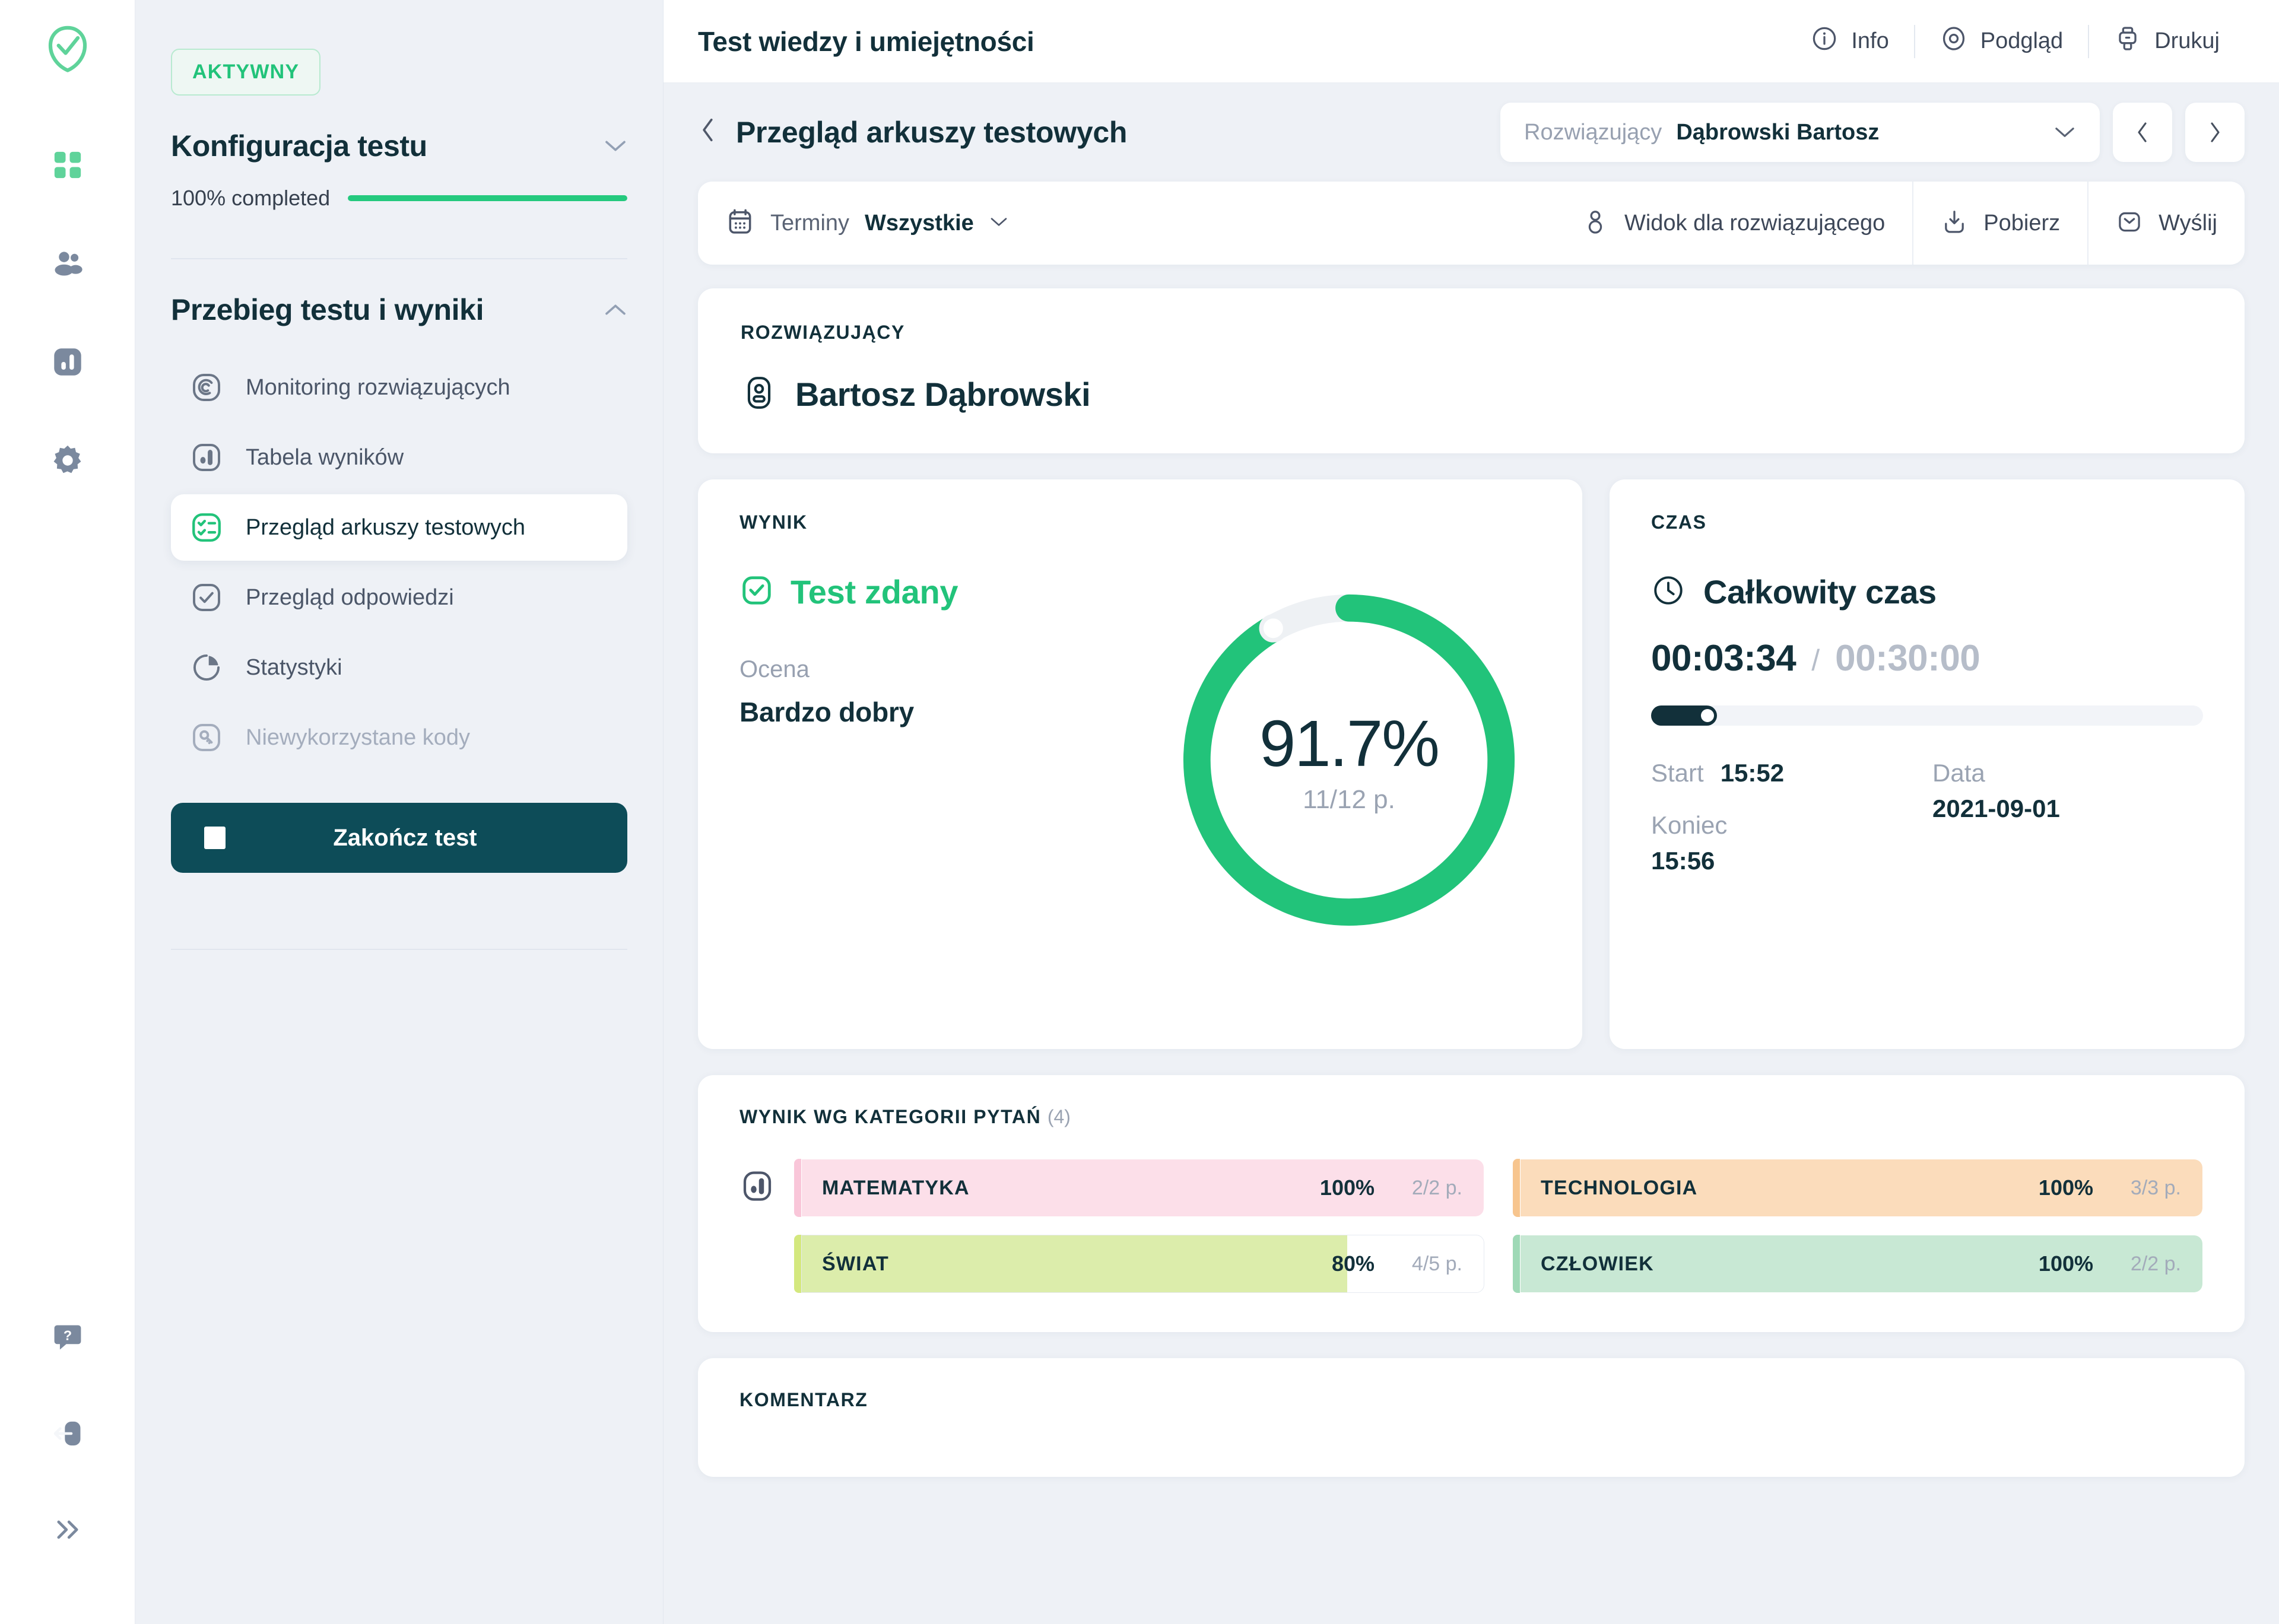  I want to click on send-button: Wyślij, so click(2166, 223).